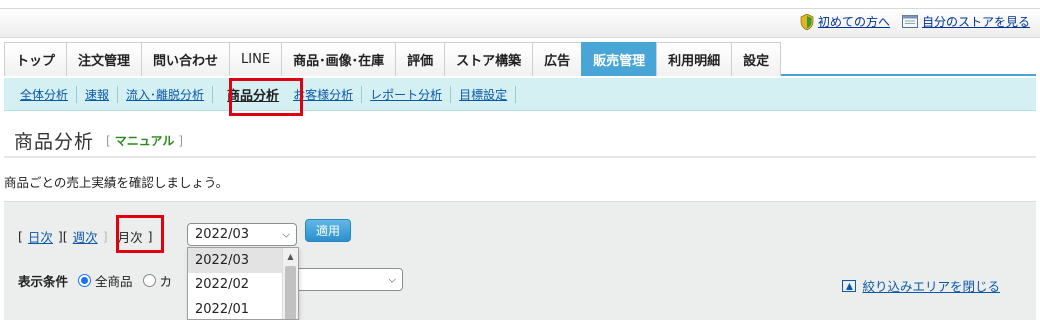 Image resolution: width=1040 pixels, height=320 pixels. Describe the element at coordinates (975, 22) in the screenshot. I see `view-store-label: 自分のストアを見る` at that location.